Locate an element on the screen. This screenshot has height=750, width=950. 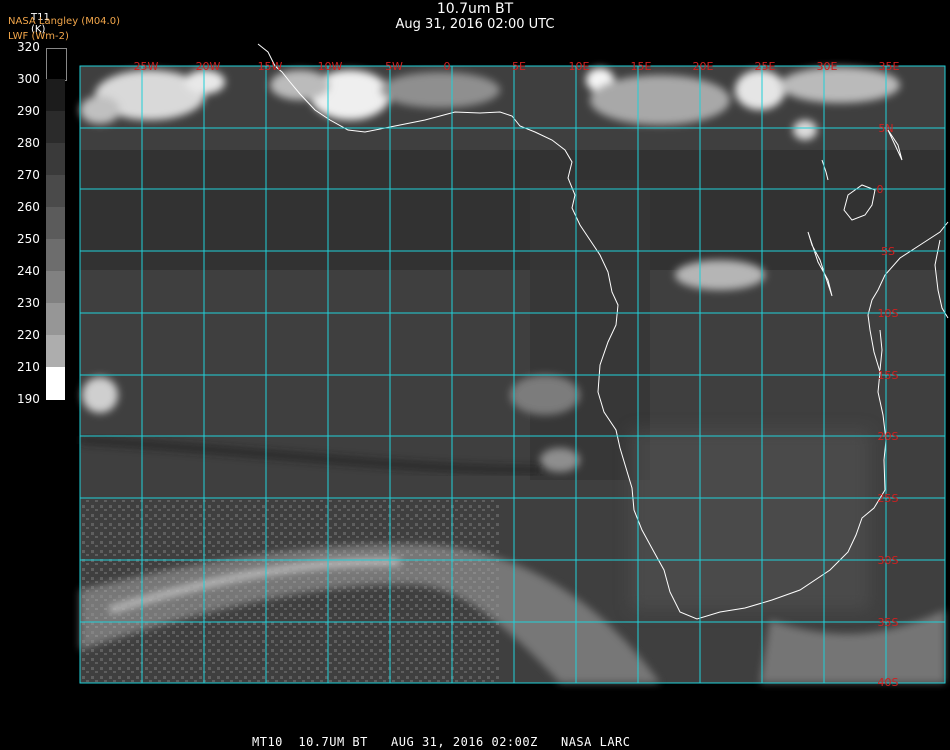
lon-label: 10W is located at coordinates (330, 66).